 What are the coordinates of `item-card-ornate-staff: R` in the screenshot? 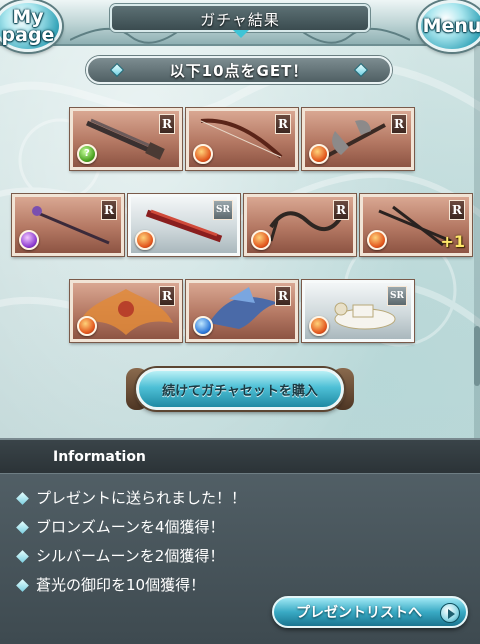 It's located at (68, 225).